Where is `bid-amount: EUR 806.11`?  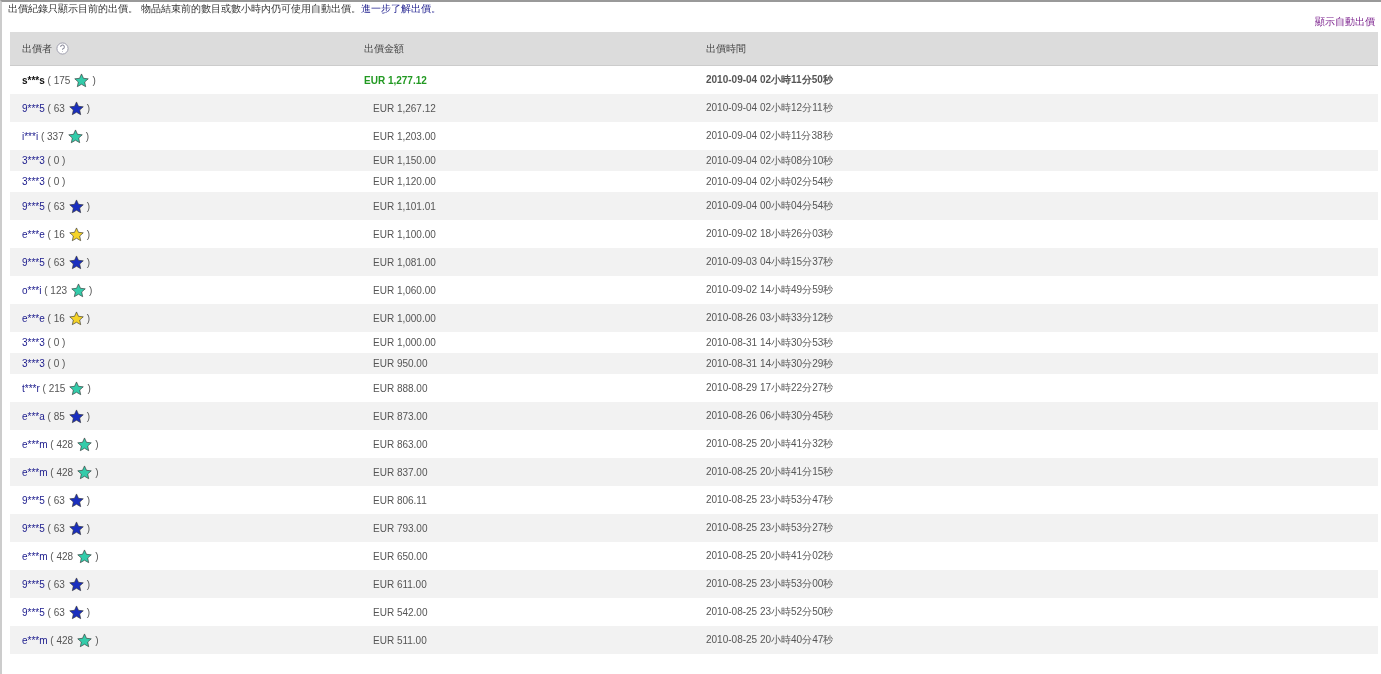 bid-amount: EUR 806.11 is located at coordinates (400, 500).